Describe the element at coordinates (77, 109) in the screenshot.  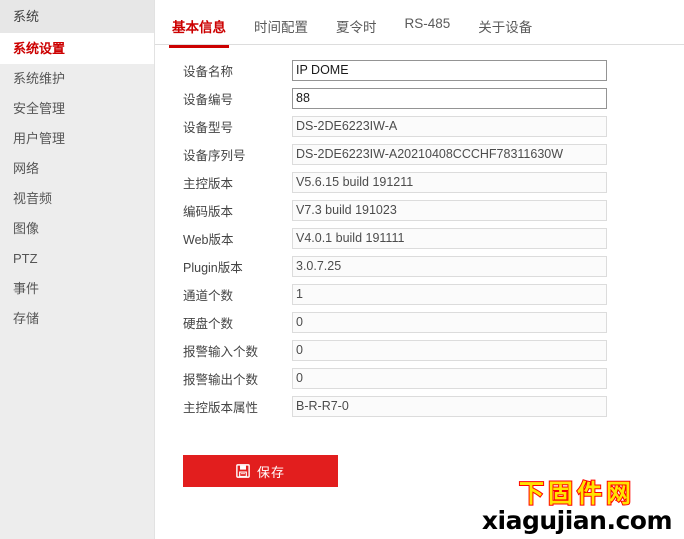
I see `sidebar-item-3: 安全管理` at that location.